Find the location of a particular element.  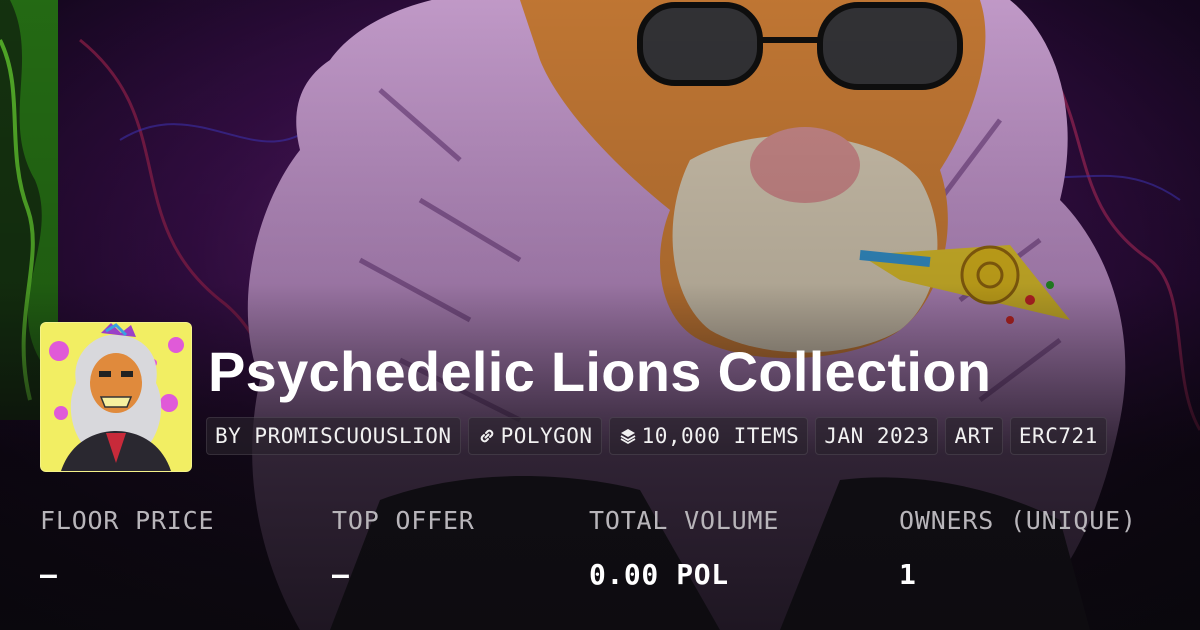

category-label: ART is located at coordinates (974, 436).